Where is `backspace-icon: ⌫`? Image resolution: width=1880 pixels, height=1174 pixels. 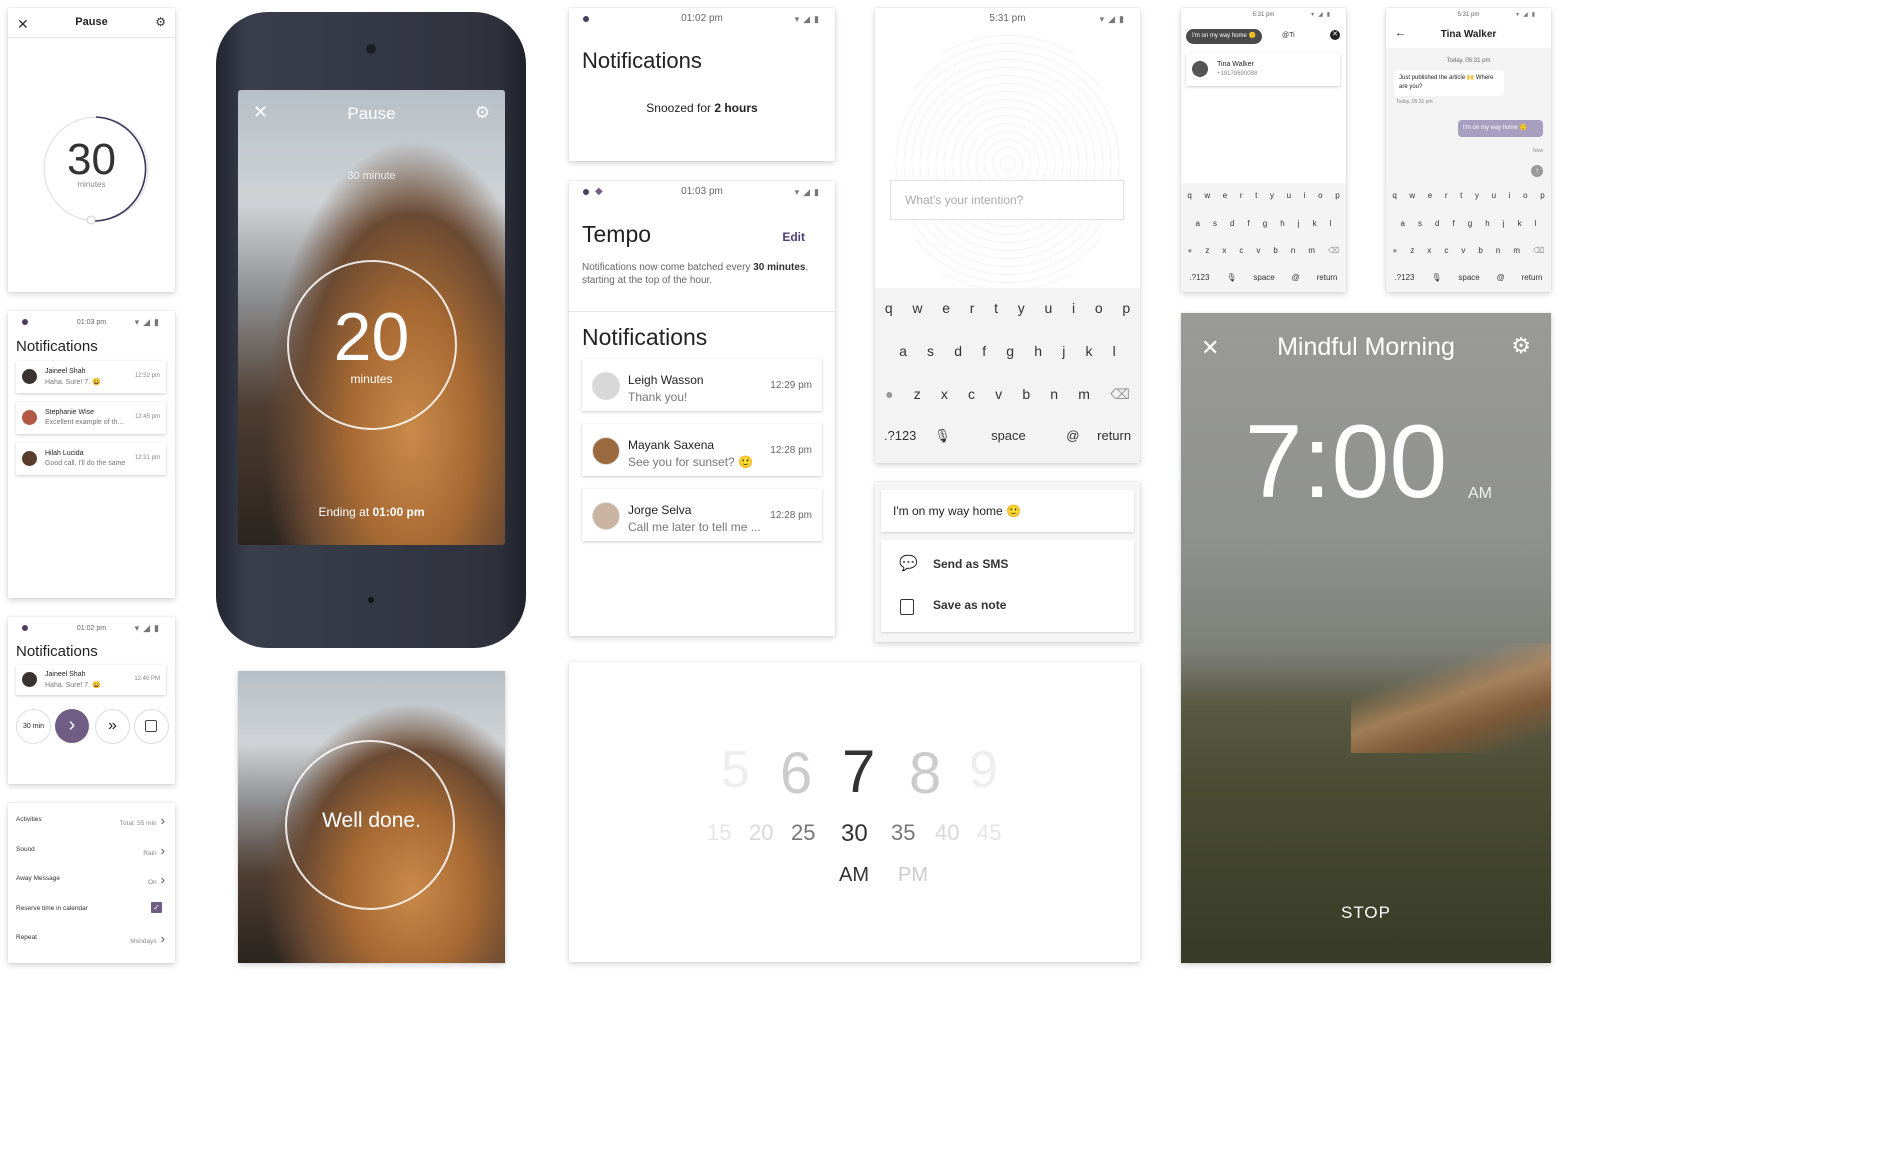
backspace-icon: ⌫ is located at coordinates (1333, 250).